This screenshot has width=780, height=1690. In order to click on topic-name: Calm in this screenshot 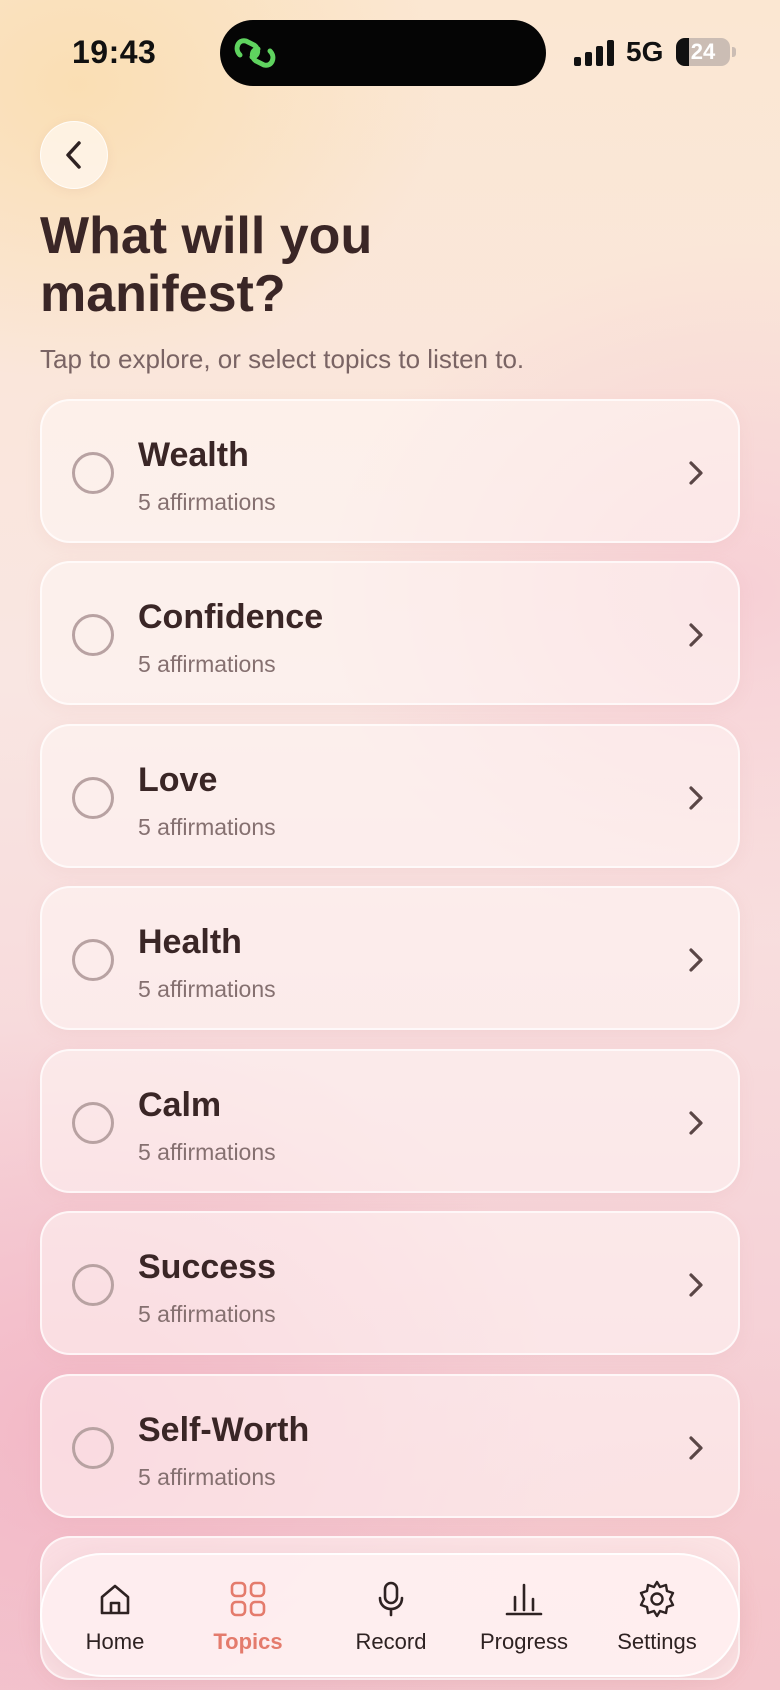, I will do `click(180, 1105)`.